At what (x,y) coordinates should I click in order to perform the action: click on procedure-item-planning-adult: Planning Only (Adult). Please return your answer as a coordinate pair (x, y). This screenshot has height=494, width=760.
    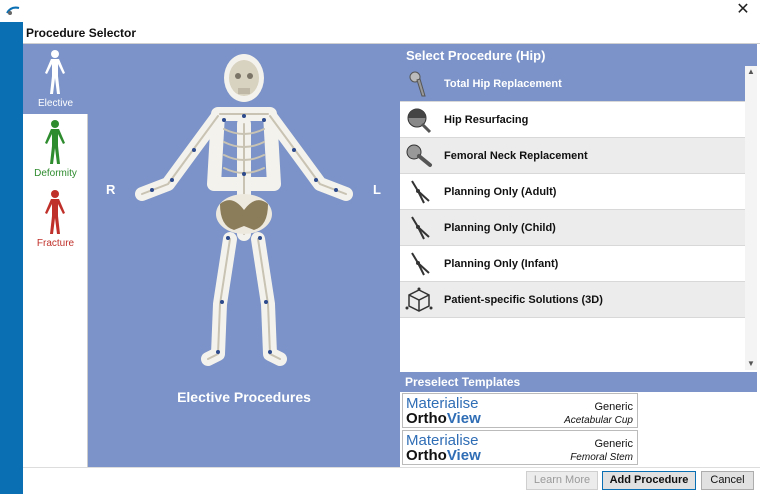
    Looking at the image, I should click on (572, 192).